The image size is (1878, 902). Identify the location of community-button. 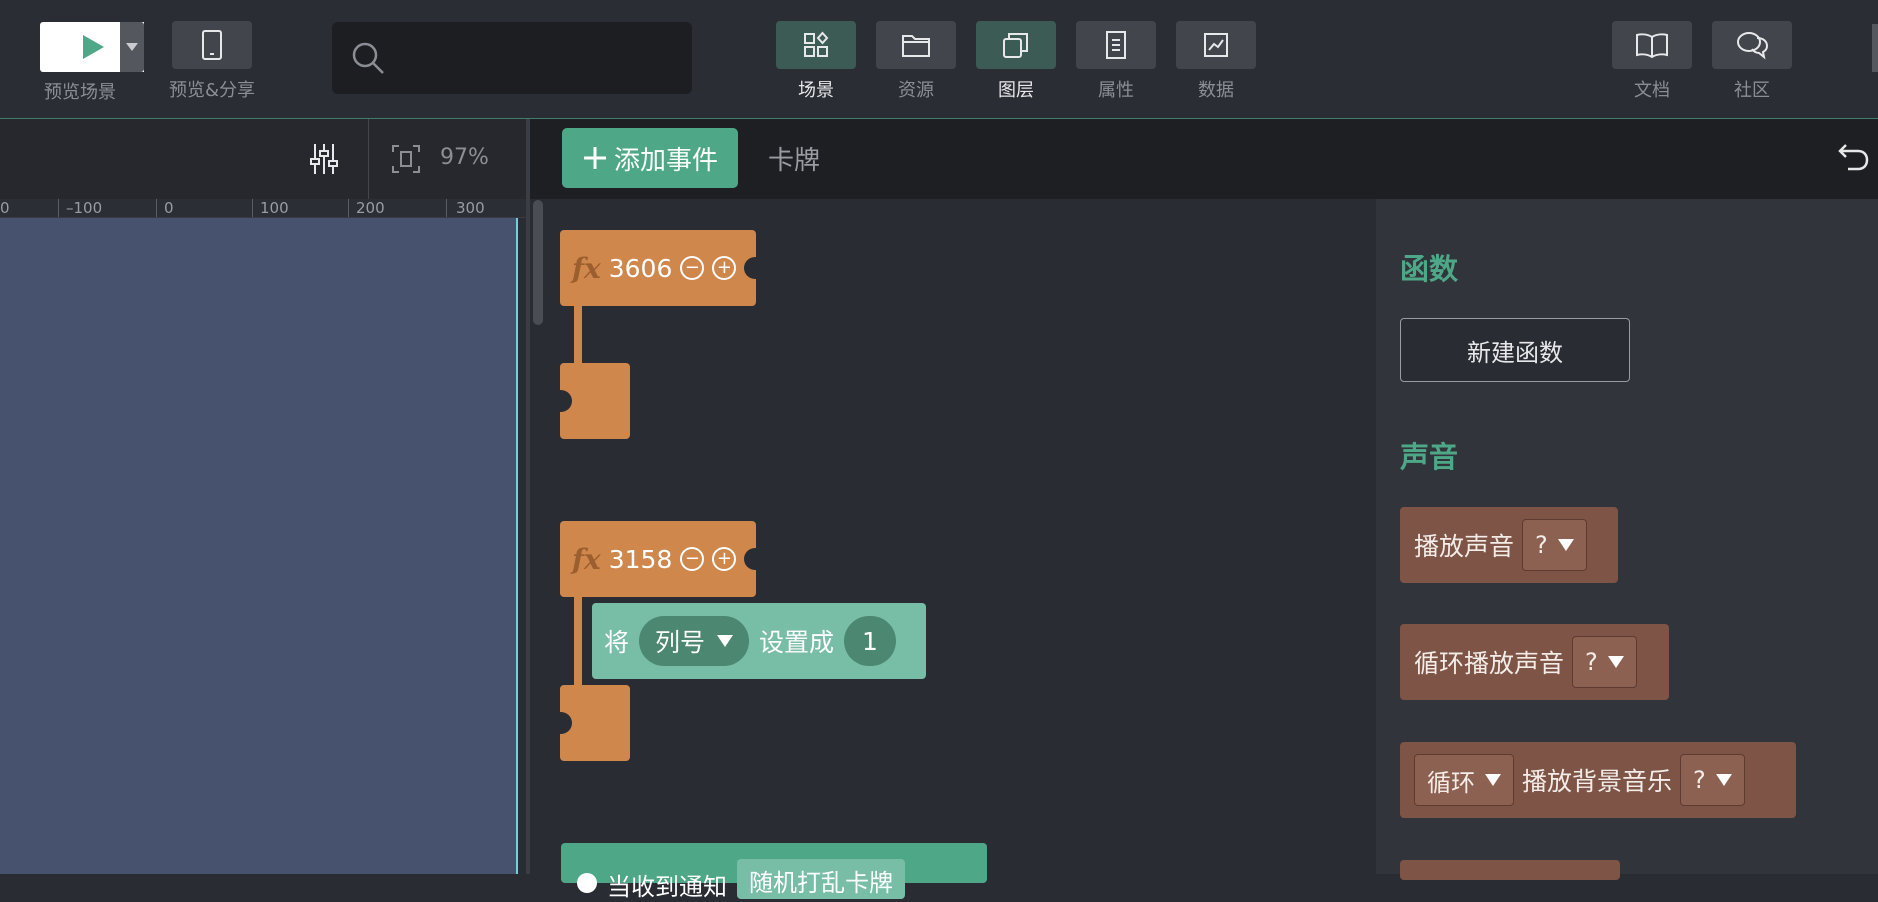
(1752, 45).